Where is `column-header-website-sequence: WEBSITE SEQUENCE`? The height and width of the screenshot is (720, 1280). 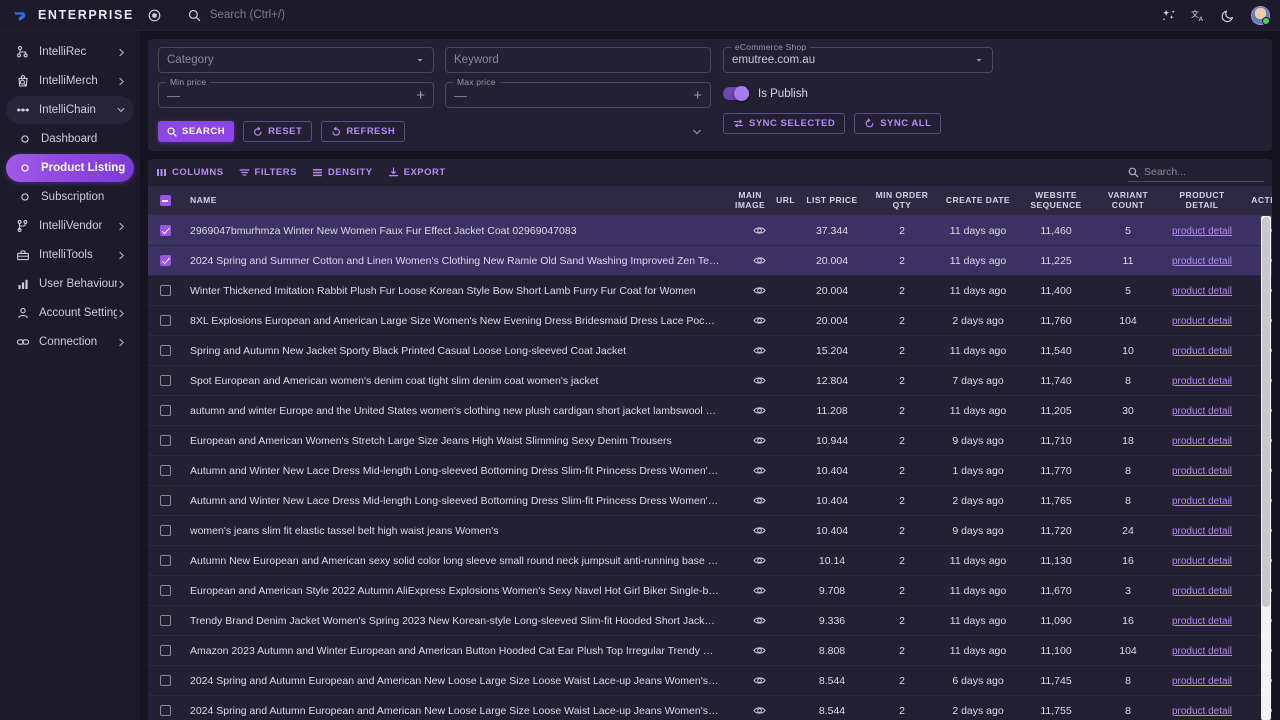 column-header-website-sequence: WEBSITE SEQUENCE is located at coordinates (1056, 200).